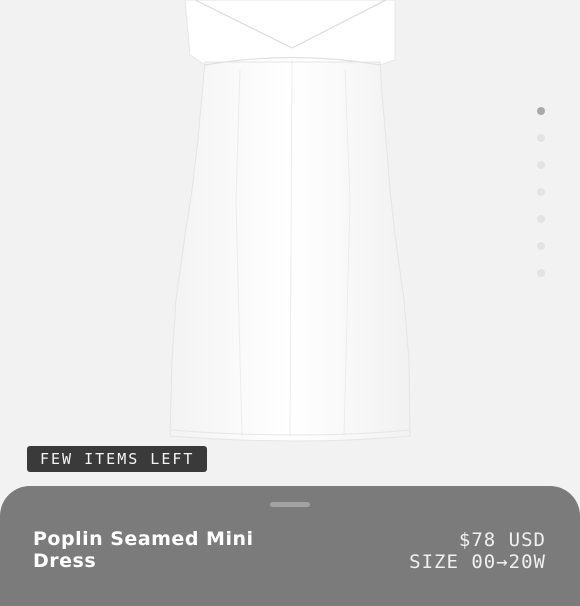 Image resolution: width=580 pixels, height=606 pixels. I want to click on product-price: $78 USD, so click(502, 540).